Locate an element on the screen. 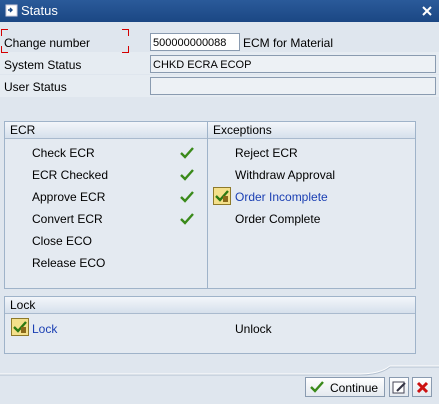 The width and height of the screenshot is (439, 404). exception-item-reject-ecr: Reject ECR is located at coordinates (266, 153).